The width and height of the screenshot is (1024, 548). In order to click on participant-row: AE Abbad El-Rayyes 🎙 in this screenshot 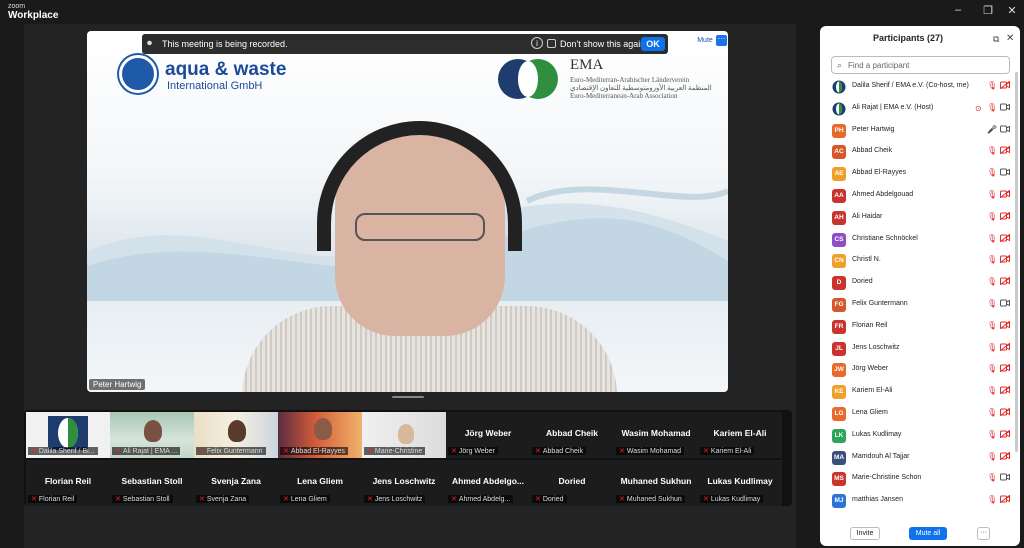, I will do `click(917, 174)`.